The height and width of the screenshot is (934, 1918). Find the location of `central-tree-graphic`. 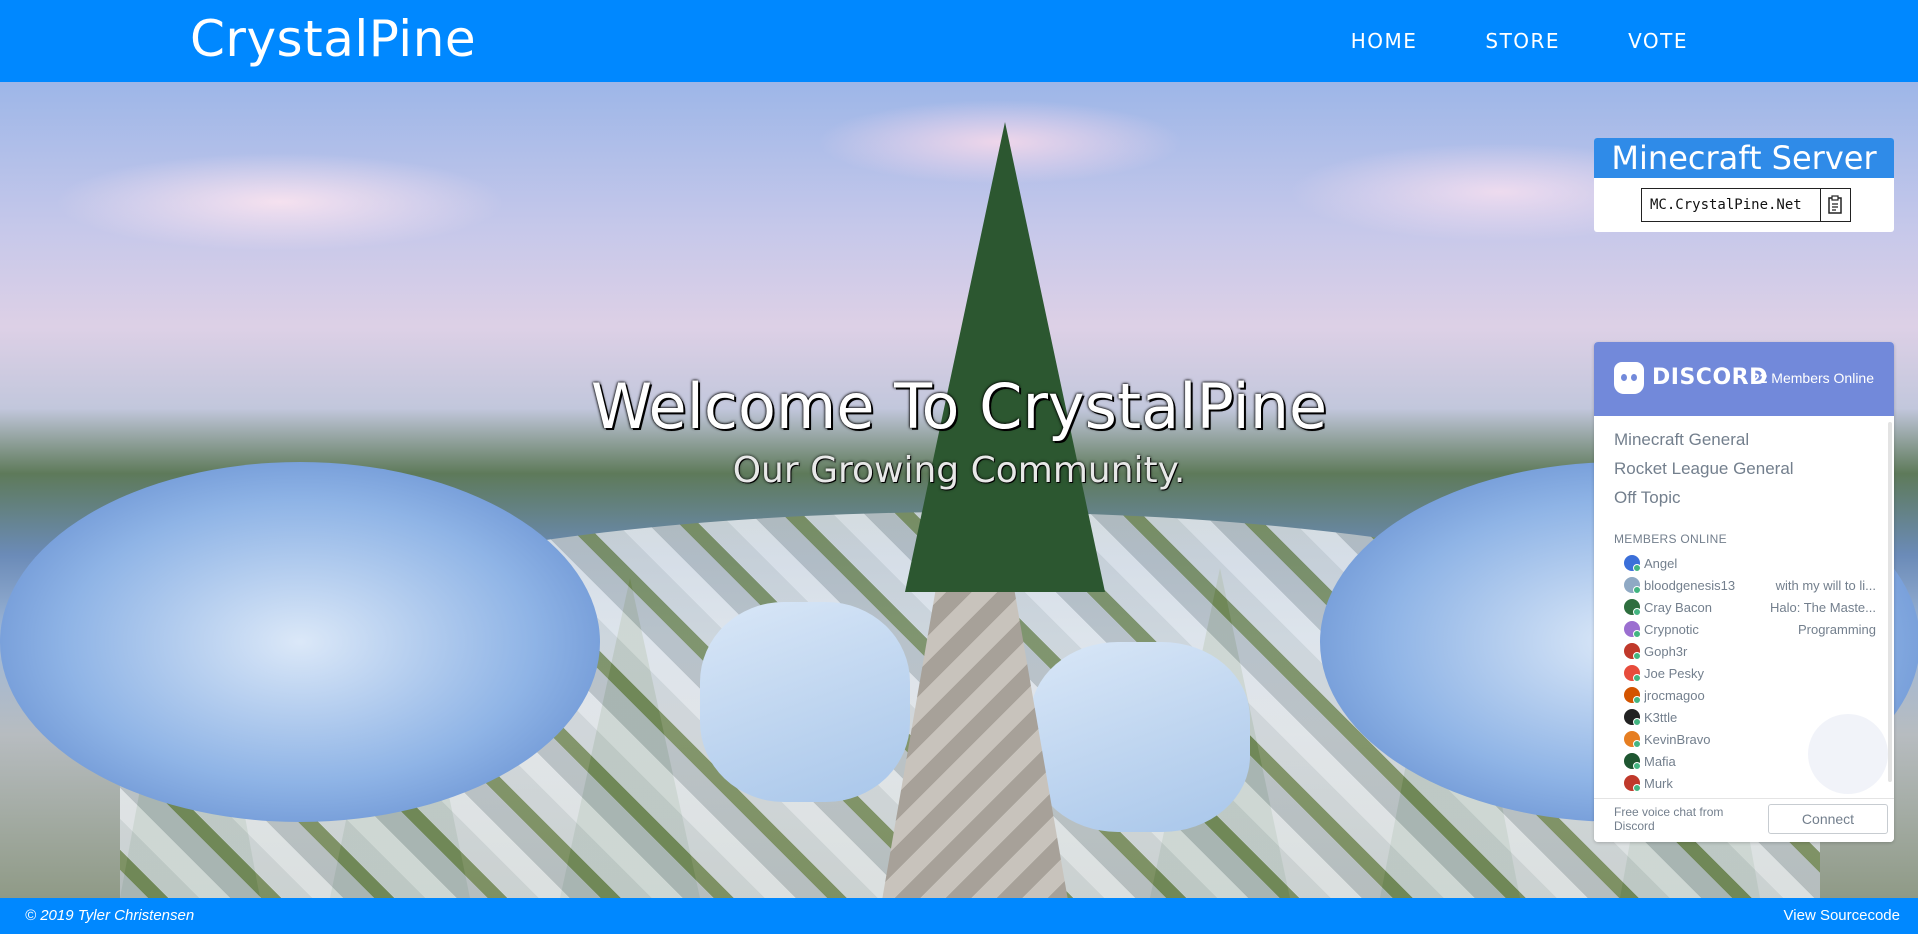

central-tree-graphic is located at coordinates (1005, 357).